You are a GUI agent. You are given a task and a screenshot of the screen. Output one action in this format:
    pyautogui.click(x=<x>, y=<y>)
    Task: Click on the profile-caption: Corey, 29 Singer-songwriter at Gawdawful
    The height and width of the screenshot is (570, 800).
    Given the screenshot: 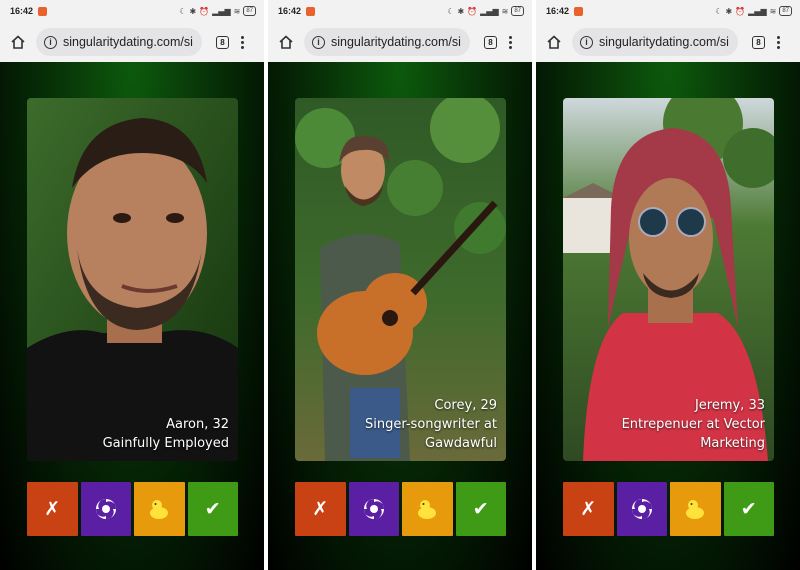 What is the action you would take?
    pyautogui.click(x=402, y=424)
    